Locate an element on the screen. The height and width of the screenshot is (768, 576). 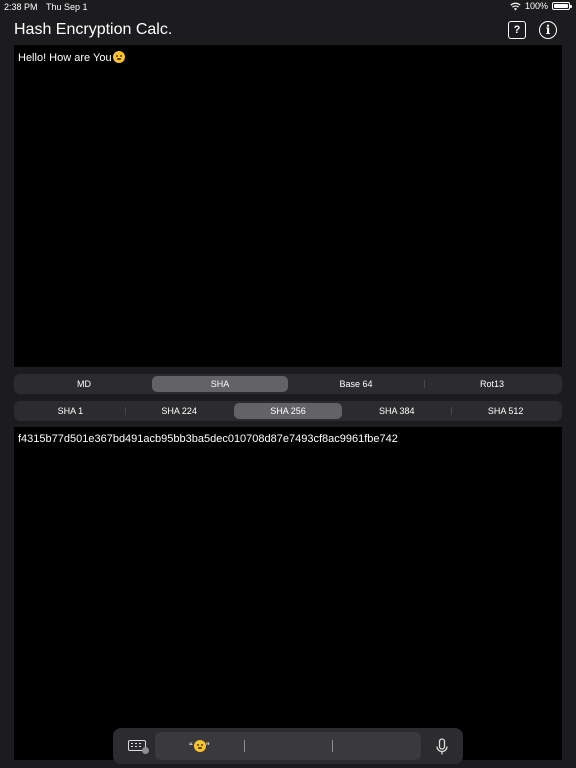
battery-percent: 100% is located at coordinates (536, 6).